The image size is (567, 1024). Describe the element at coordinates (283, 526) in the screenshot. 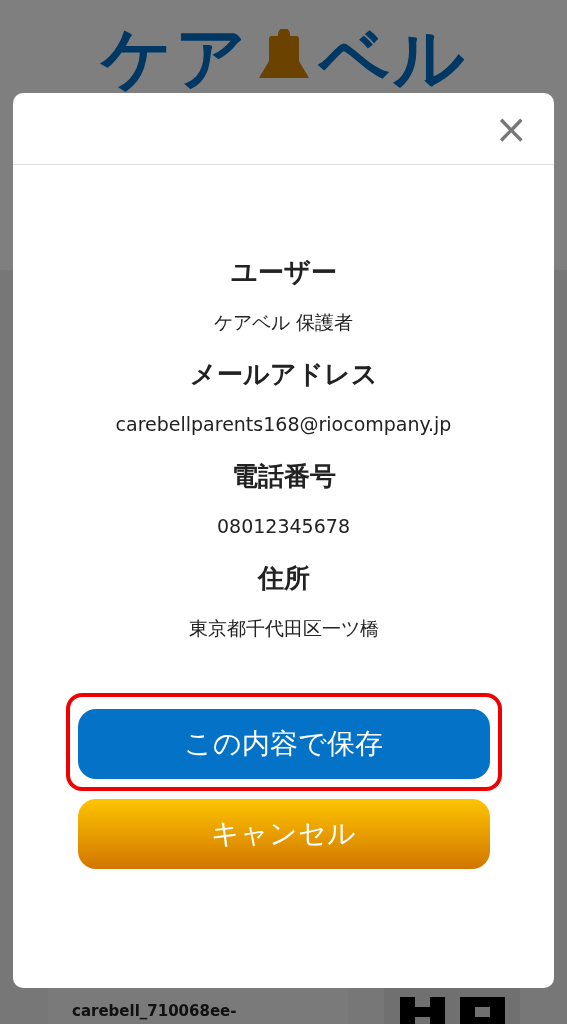

I see `field-value: 08012345678` at that location.